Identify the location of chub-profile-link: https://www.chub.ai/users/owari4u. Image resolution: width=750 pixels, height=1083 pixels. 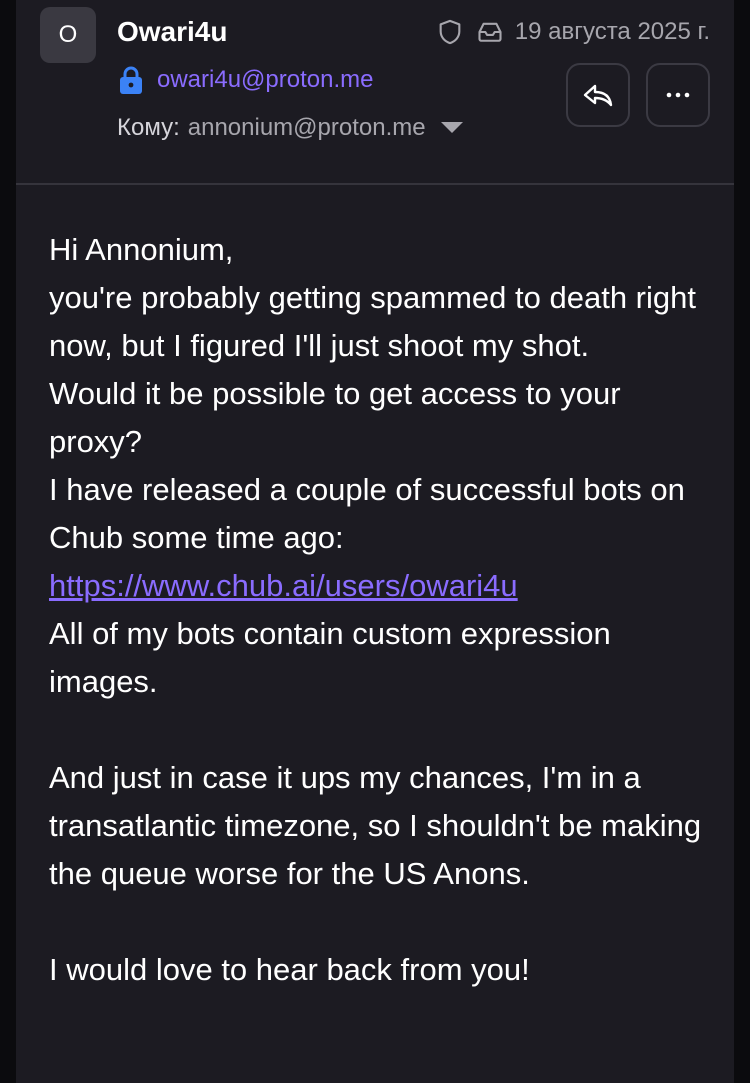
(283, 585).